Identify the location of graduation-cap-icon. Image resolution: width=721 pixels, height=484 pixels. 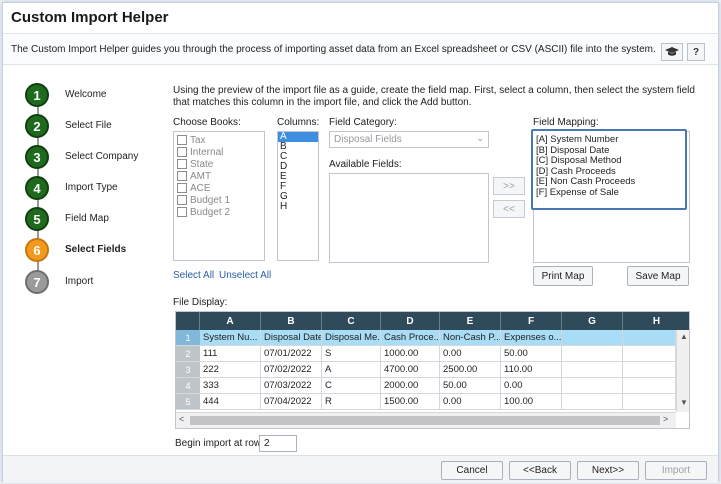
(672, 52).